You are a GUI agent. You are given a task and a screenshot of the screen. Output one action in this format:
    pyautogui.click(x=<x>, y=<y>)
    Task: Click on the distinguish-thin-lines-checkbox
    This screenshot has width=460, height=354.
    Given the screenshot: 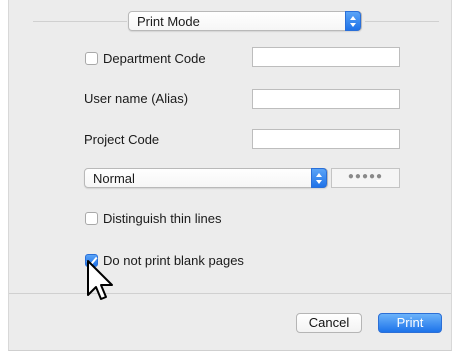 What is the action you would take?
    pyautogui.click(x=91, y=218)
    